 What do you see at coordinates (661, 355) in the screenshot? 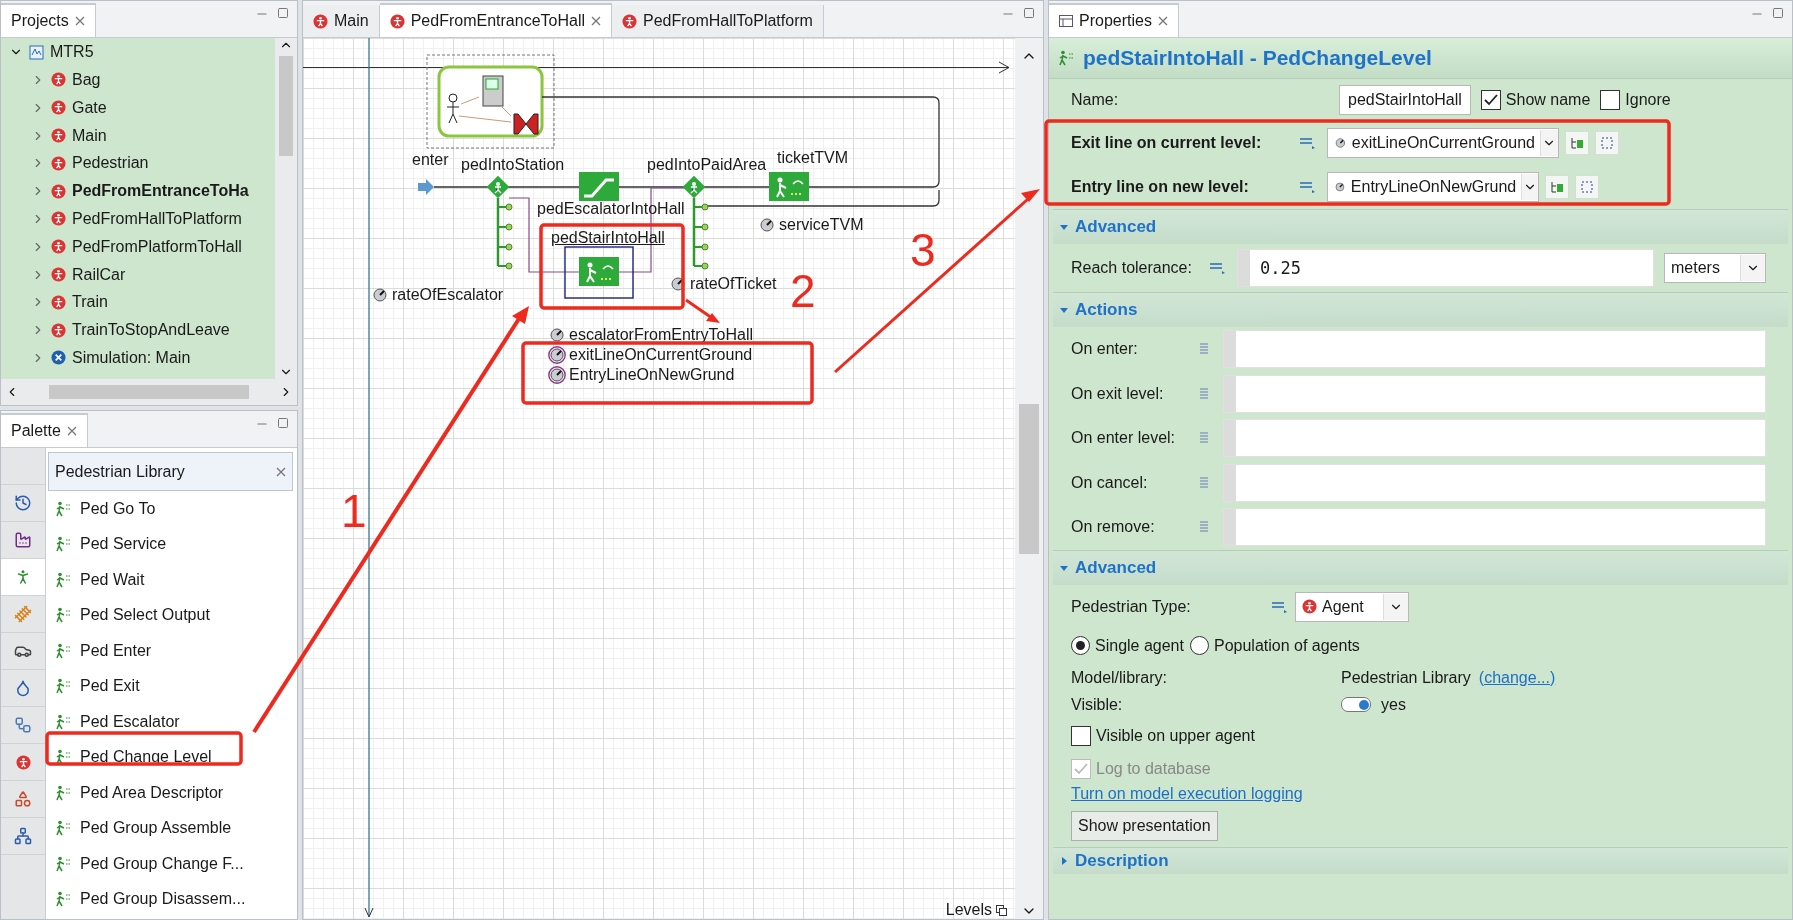
I see `parameter-name: exitLineOnCurrentGround` at bounding box center [661, 355].